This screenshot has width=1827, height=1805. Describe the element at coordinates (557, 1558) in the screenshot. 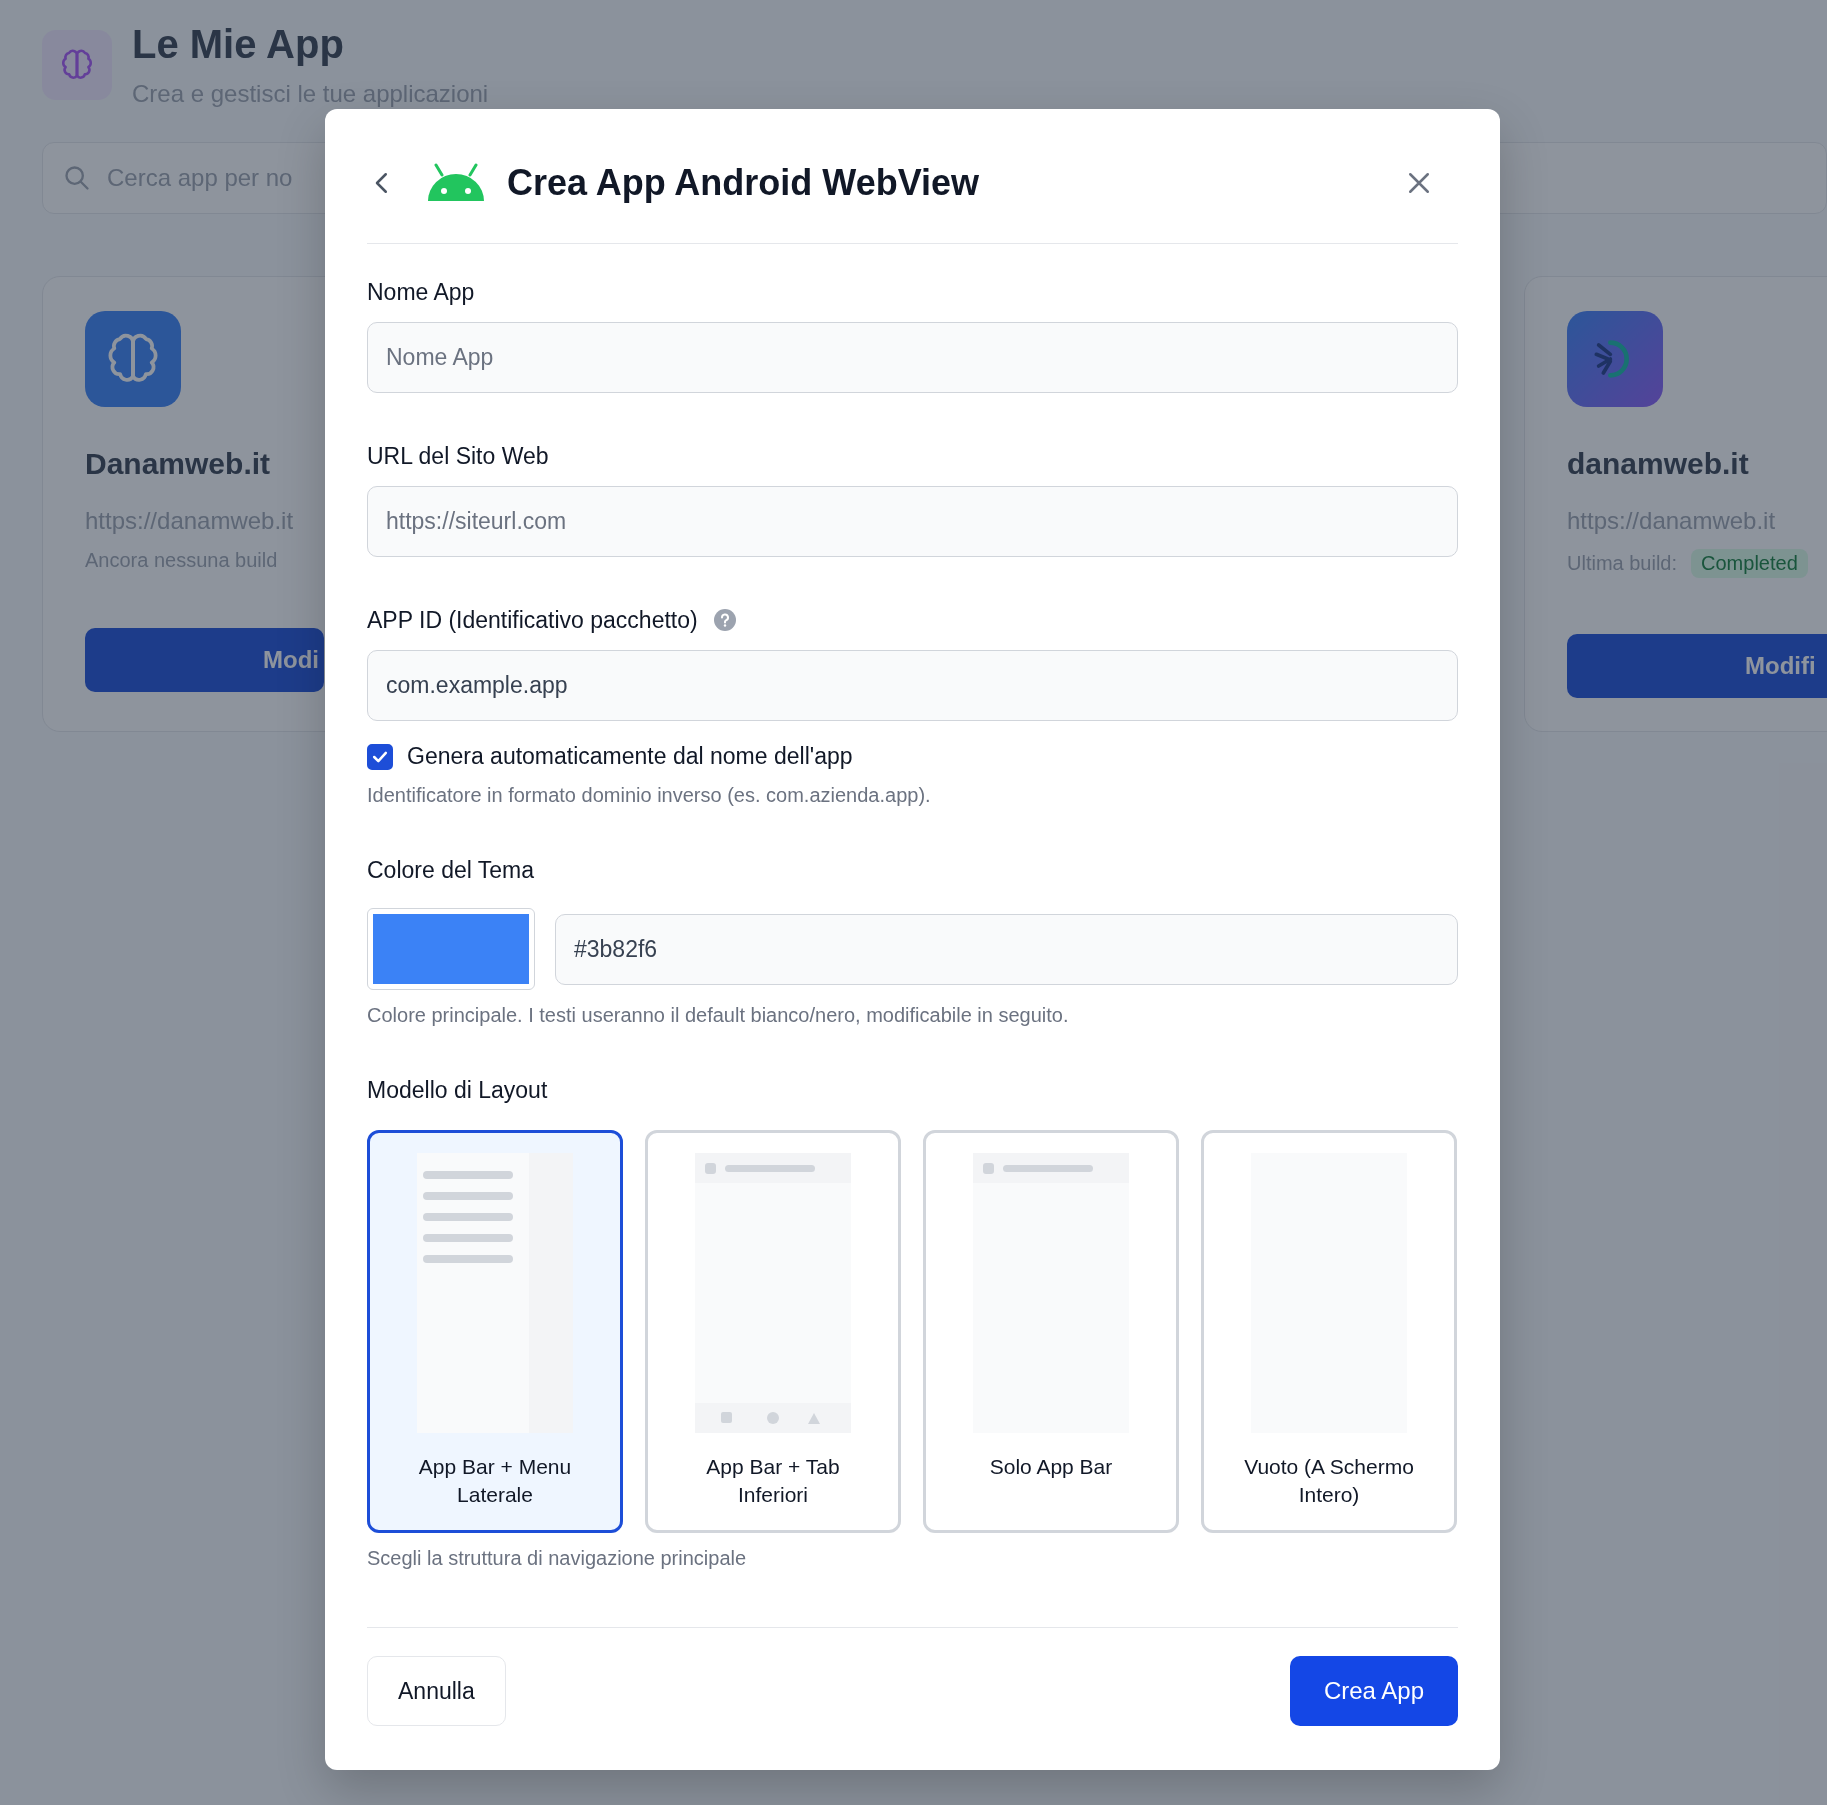

I see `hint-text: Scegli la struttura di navigazione principale` at that location.